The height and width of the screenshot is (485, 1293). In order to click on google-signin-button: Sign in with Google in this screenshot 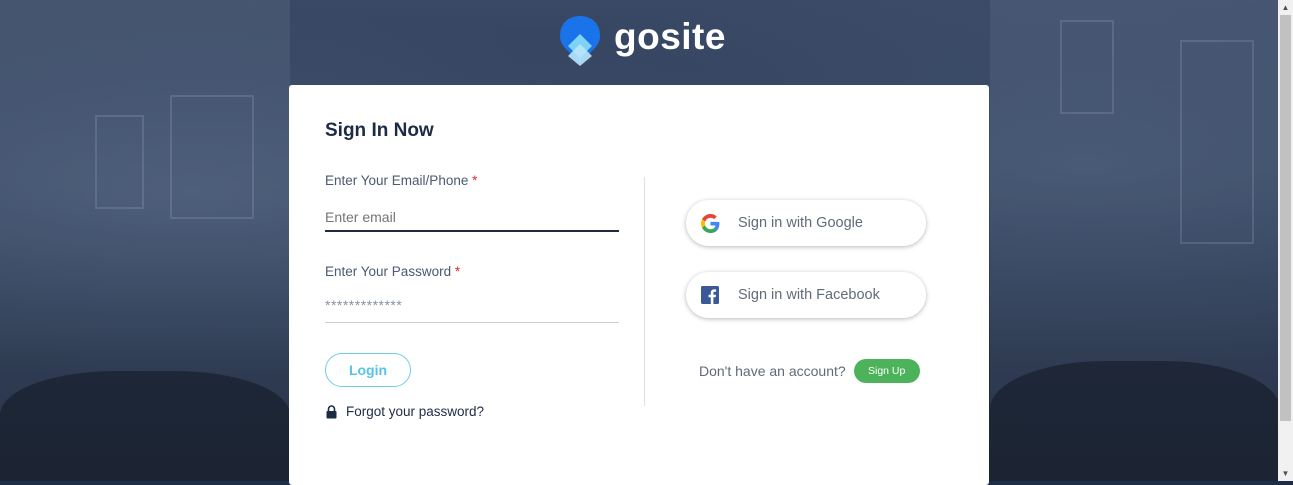, I will do `click(806, 223)`.